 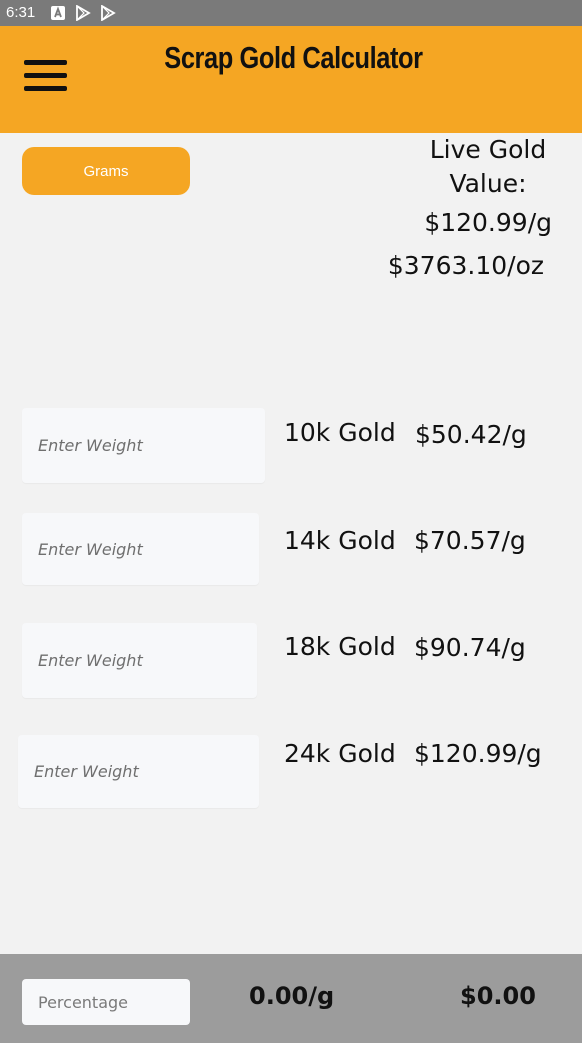 I want to click on karat-label-14k: 14k Gold, so click(x=340, y=540).